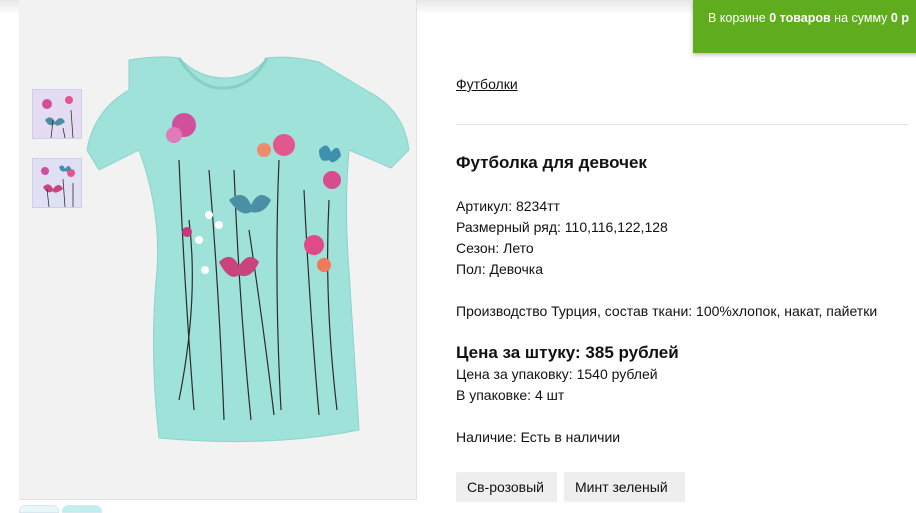 The image size is (916, 513). Describe the element at coordinates (487, 84) in the screenshot. I see `breadcrumb-category: Футболки` at that location.